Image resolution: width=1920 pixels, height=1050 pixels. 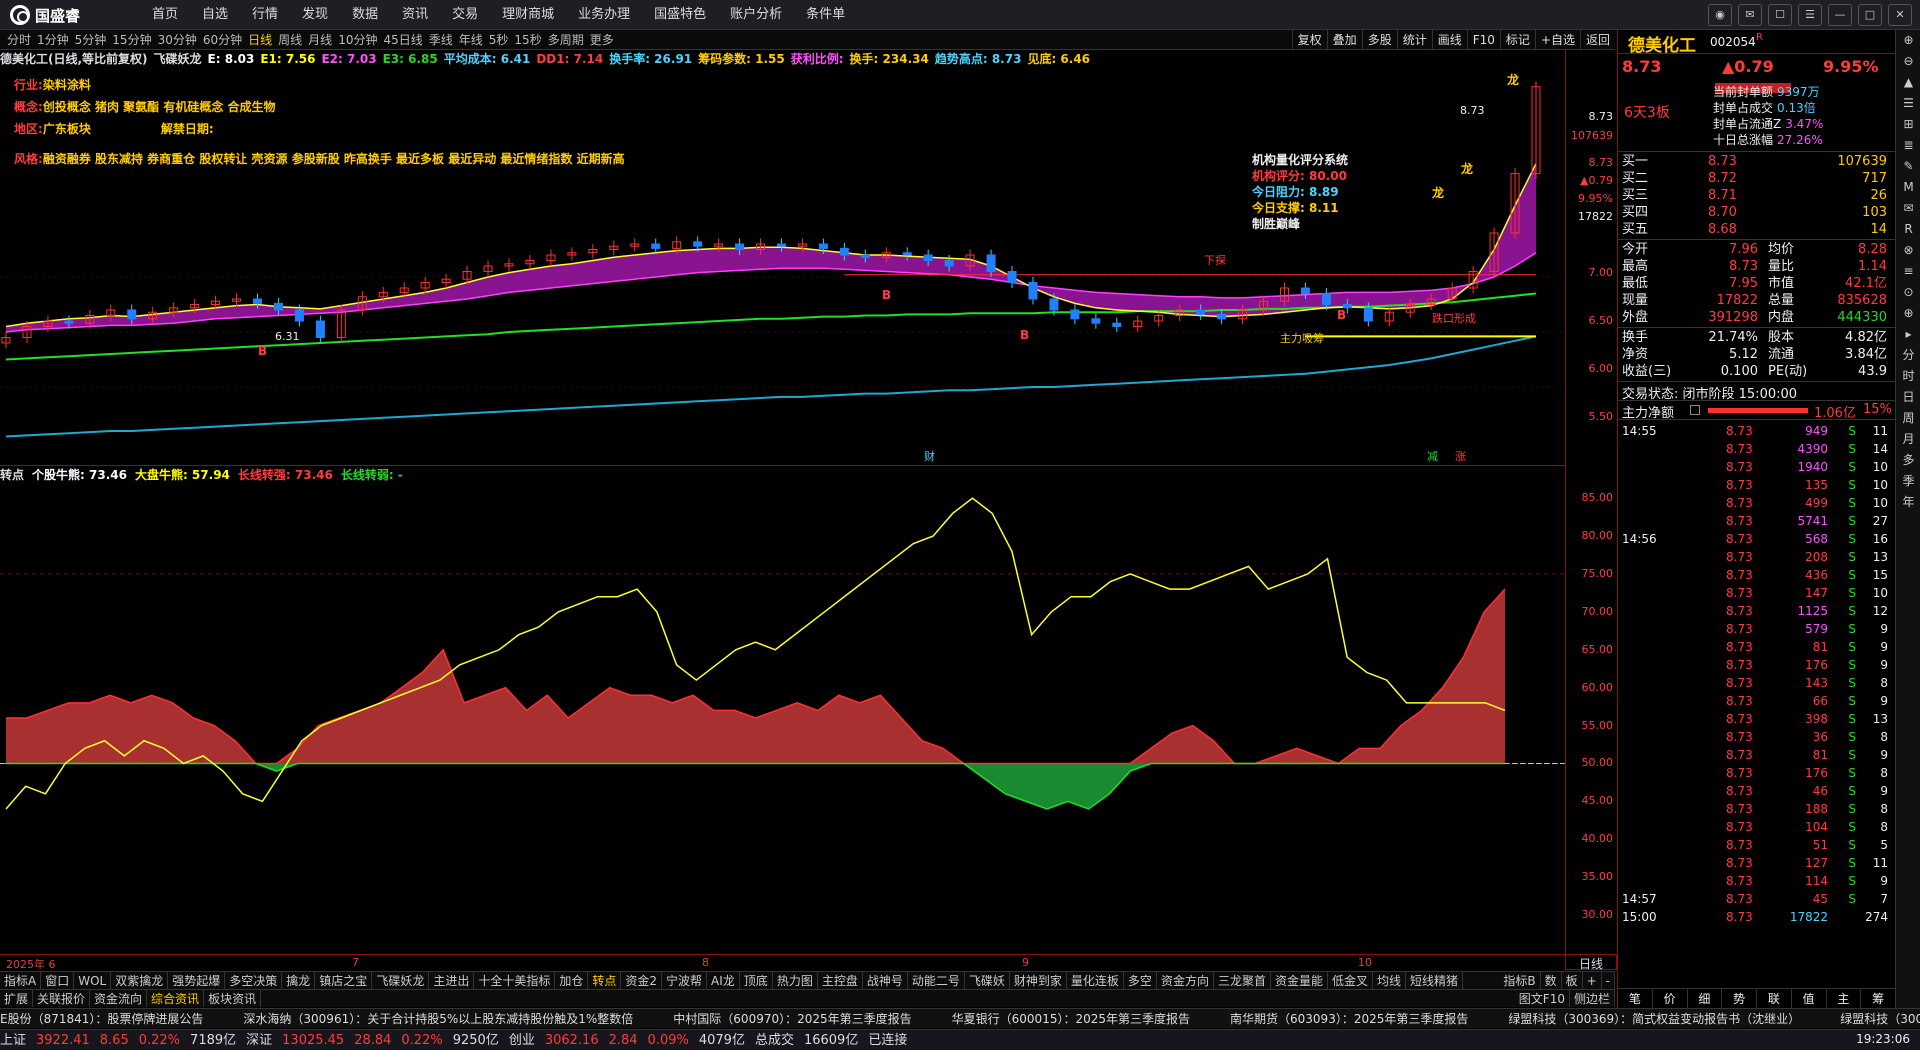 What do you see at coordinates (176, 998) in the screenshot?
I see `info-tab: 综合资讯` at bounding box center [176, 998].